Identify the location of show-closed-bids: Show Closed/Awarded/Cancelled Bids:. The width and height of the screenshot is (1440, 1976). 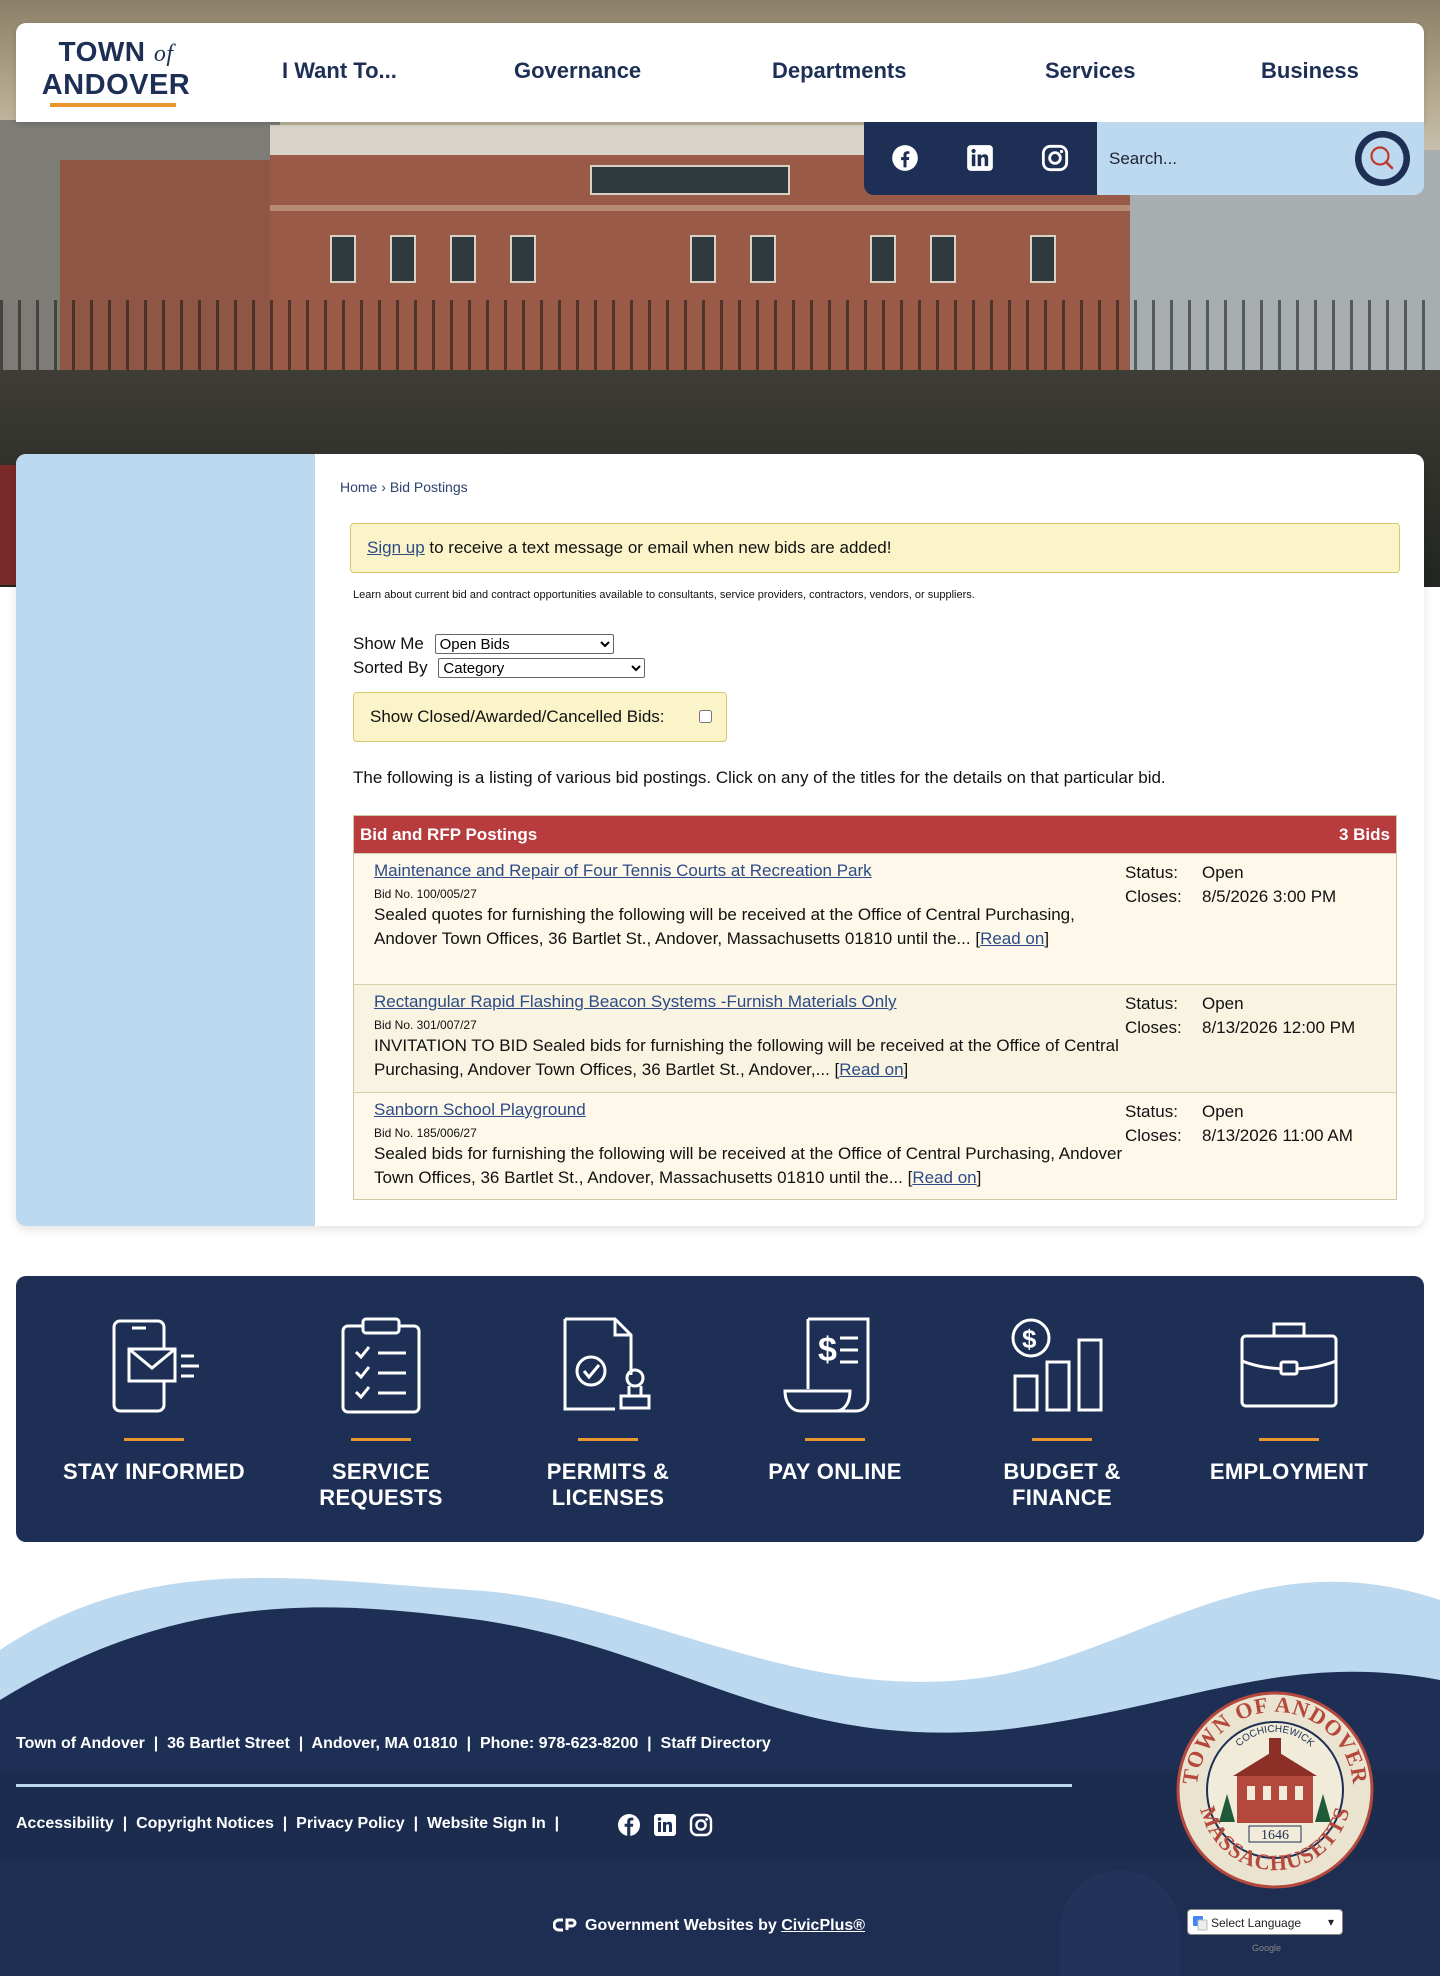
(540, 717).